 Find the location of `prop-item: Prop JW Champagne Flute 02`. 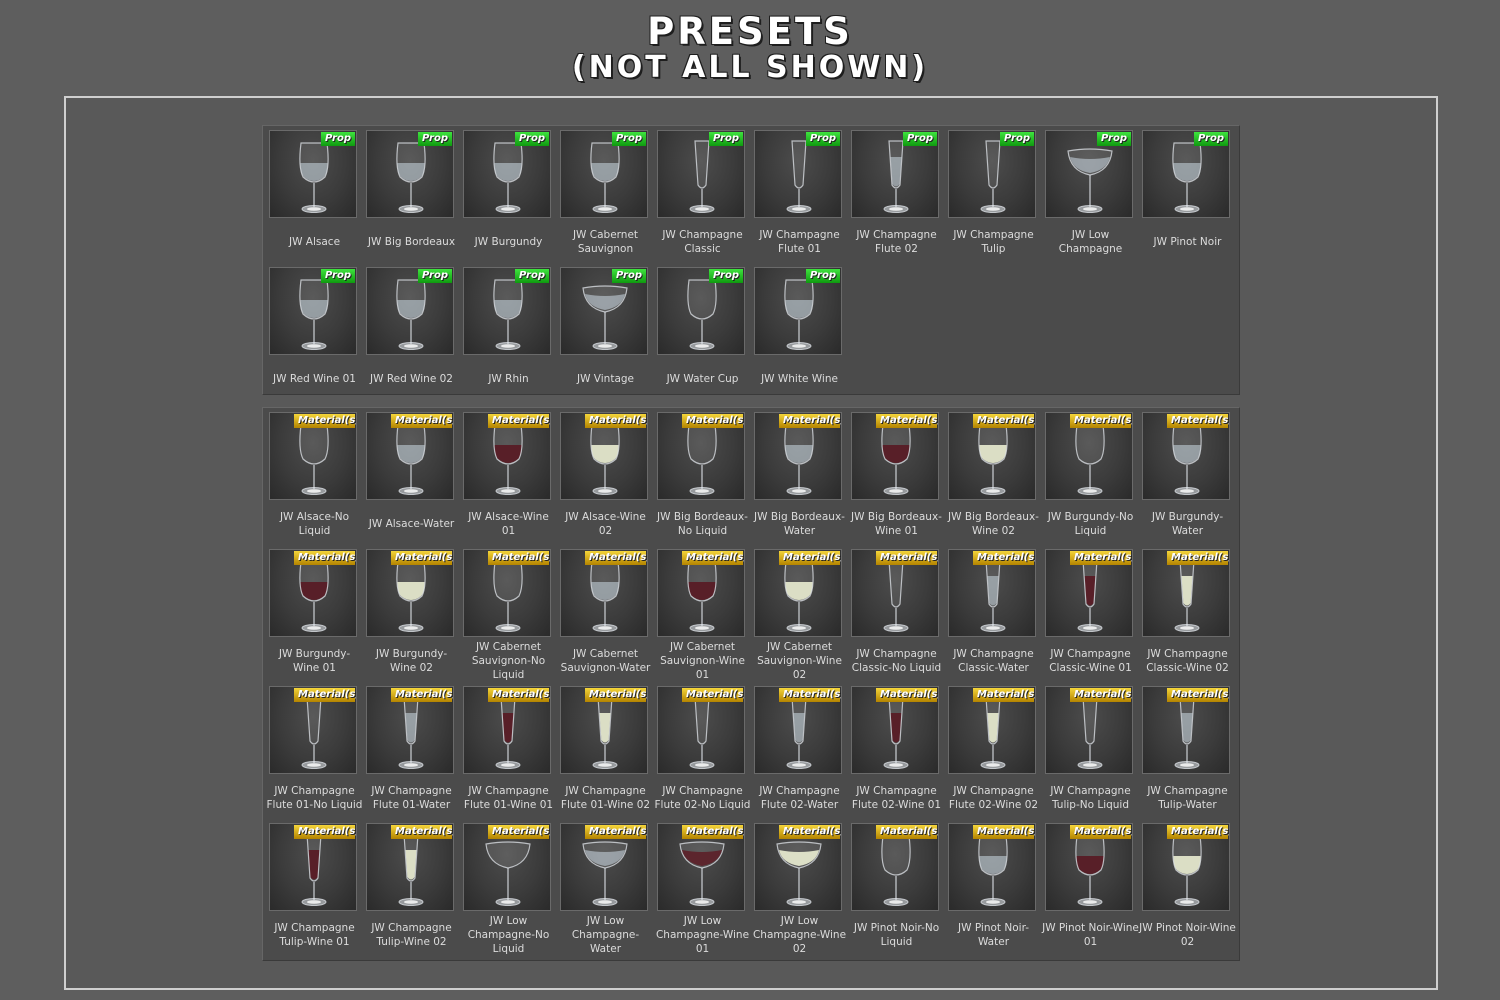

prop-item: Prop JW Champagne Flute 02 is located at coordinates (896, 198).